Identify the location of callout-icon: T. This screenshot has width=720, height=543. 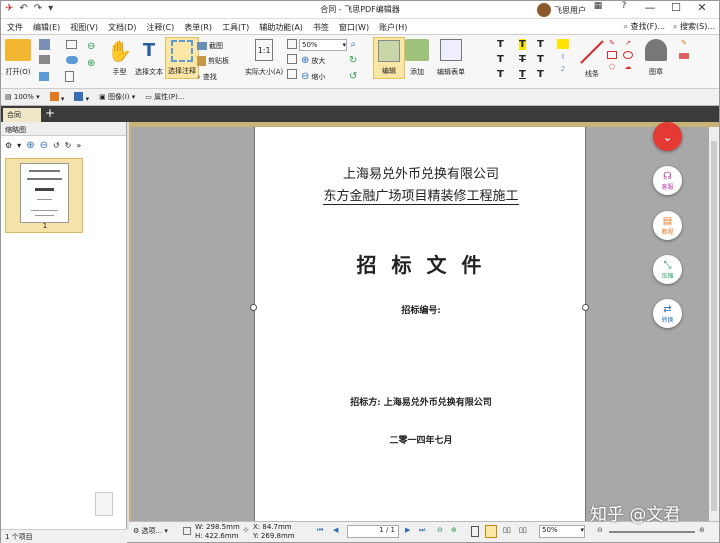
(500, 74).